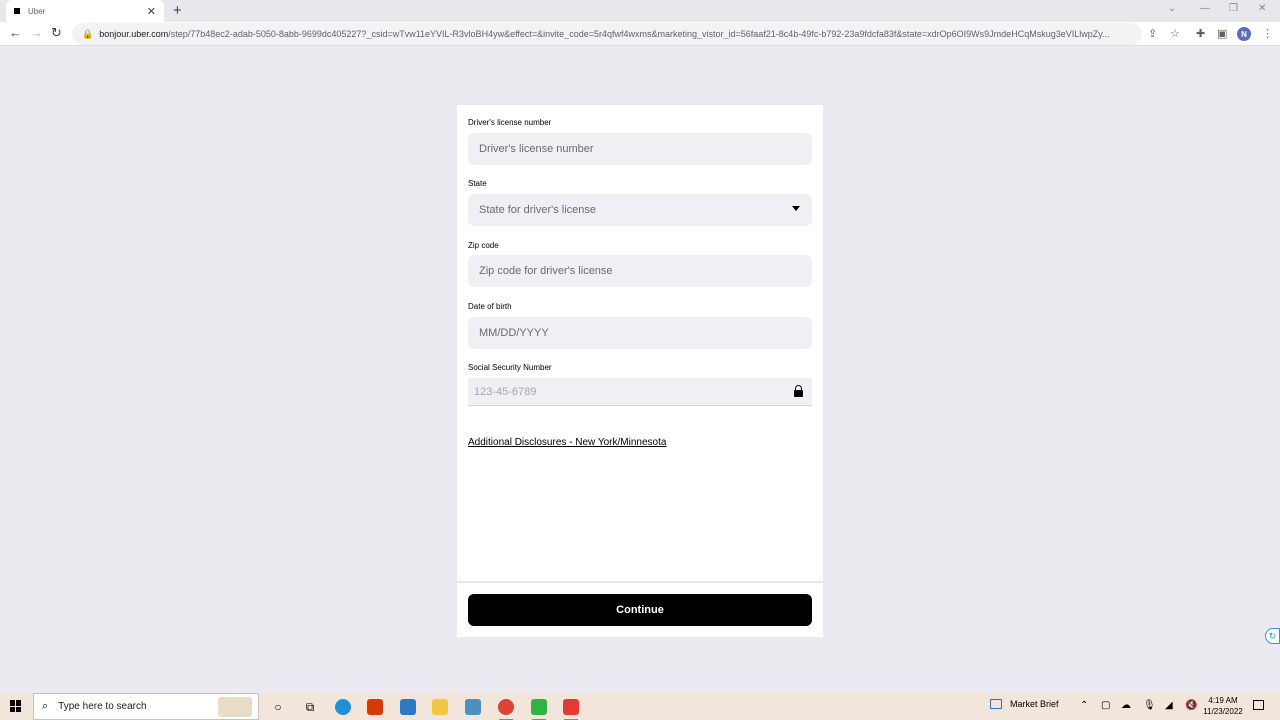 The height and width of the screenshot is (720, 1280). What do you see at coordinates (1223, 706) in the screenshot?
I see `taskbar-clock: 4:19 AM 11/23/2022` at bounding box center [1223, 706].